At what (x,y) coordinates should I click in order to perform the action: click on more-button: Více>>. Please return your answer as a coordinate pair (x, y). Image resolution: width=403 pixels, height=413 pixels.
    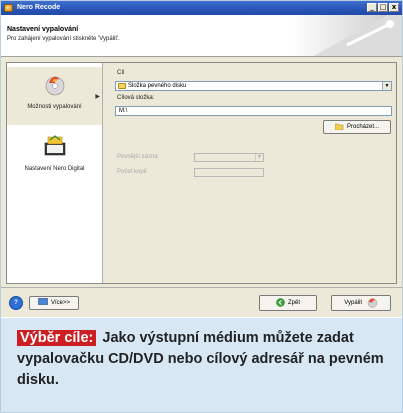
    Looking at the image, I should click on (54, 303).